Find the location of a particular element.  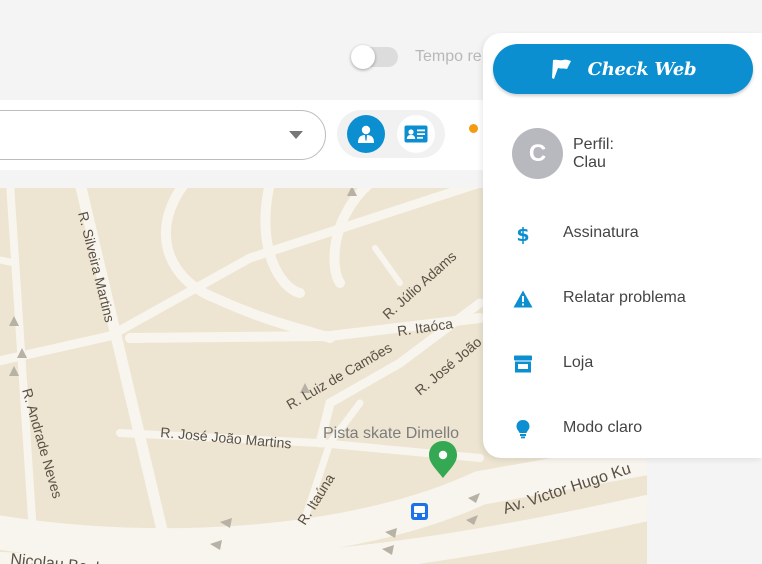

bus-stop-icon is located at coordinates (419, 511).